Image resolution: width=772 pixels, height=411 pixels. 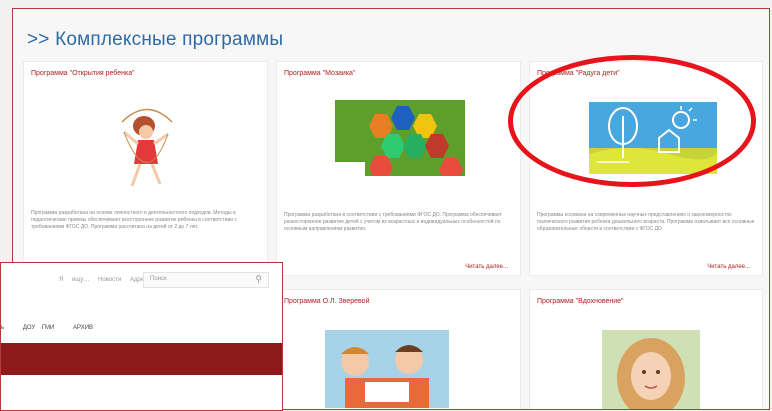 I want to click on card-image-girl-with-rope, so click(x=147, y=147).